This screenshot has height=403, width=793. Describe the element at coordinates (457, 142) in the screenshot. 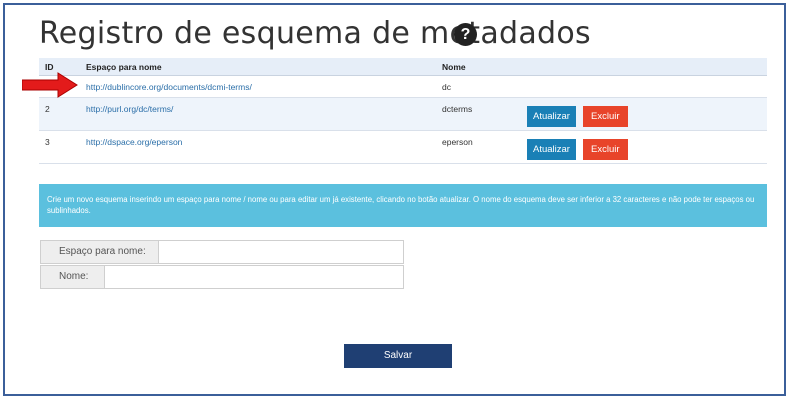

I see `row-name: eperson` at that location.